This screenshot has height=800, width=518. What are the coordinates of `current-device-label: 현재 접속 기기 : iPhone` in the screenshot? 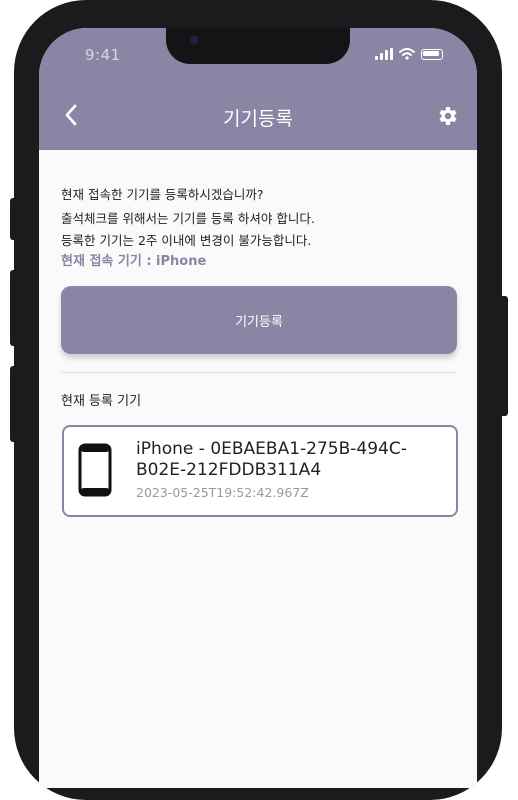 It's located at (134, 261).